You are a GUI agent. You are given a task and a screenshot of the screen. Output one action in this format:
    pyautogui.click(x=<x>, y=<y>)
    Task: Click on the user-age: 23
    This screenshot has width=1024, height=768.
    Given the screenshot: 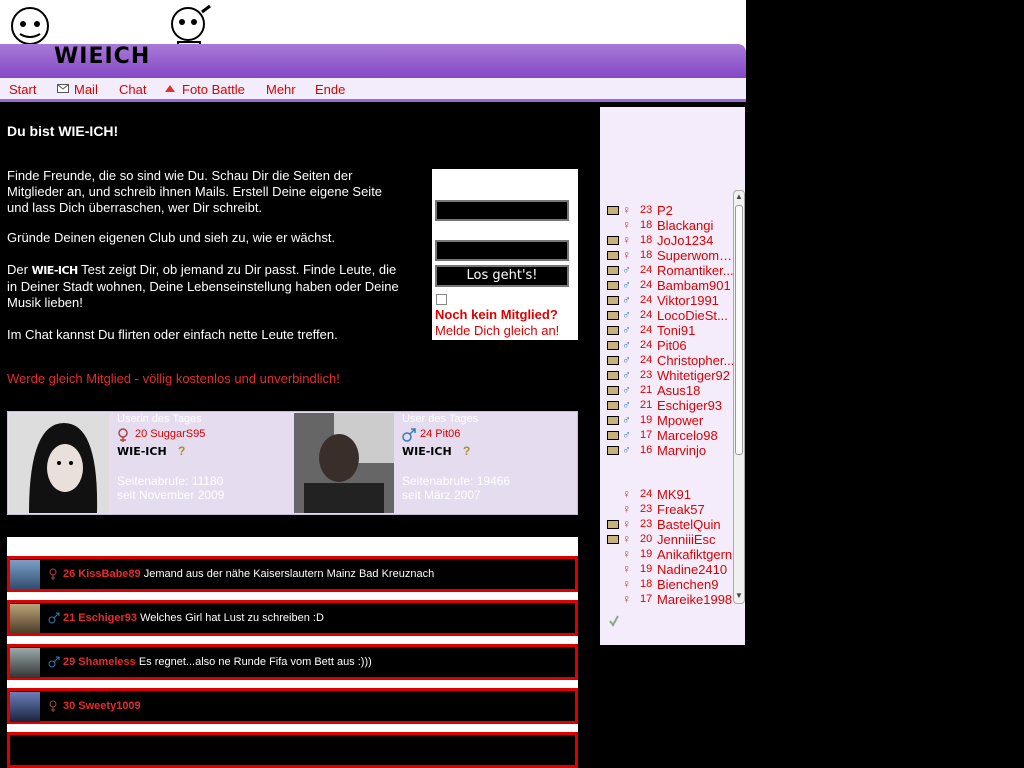 What is the action you would take?
    pyautogui.click(x=646, y=375)
    